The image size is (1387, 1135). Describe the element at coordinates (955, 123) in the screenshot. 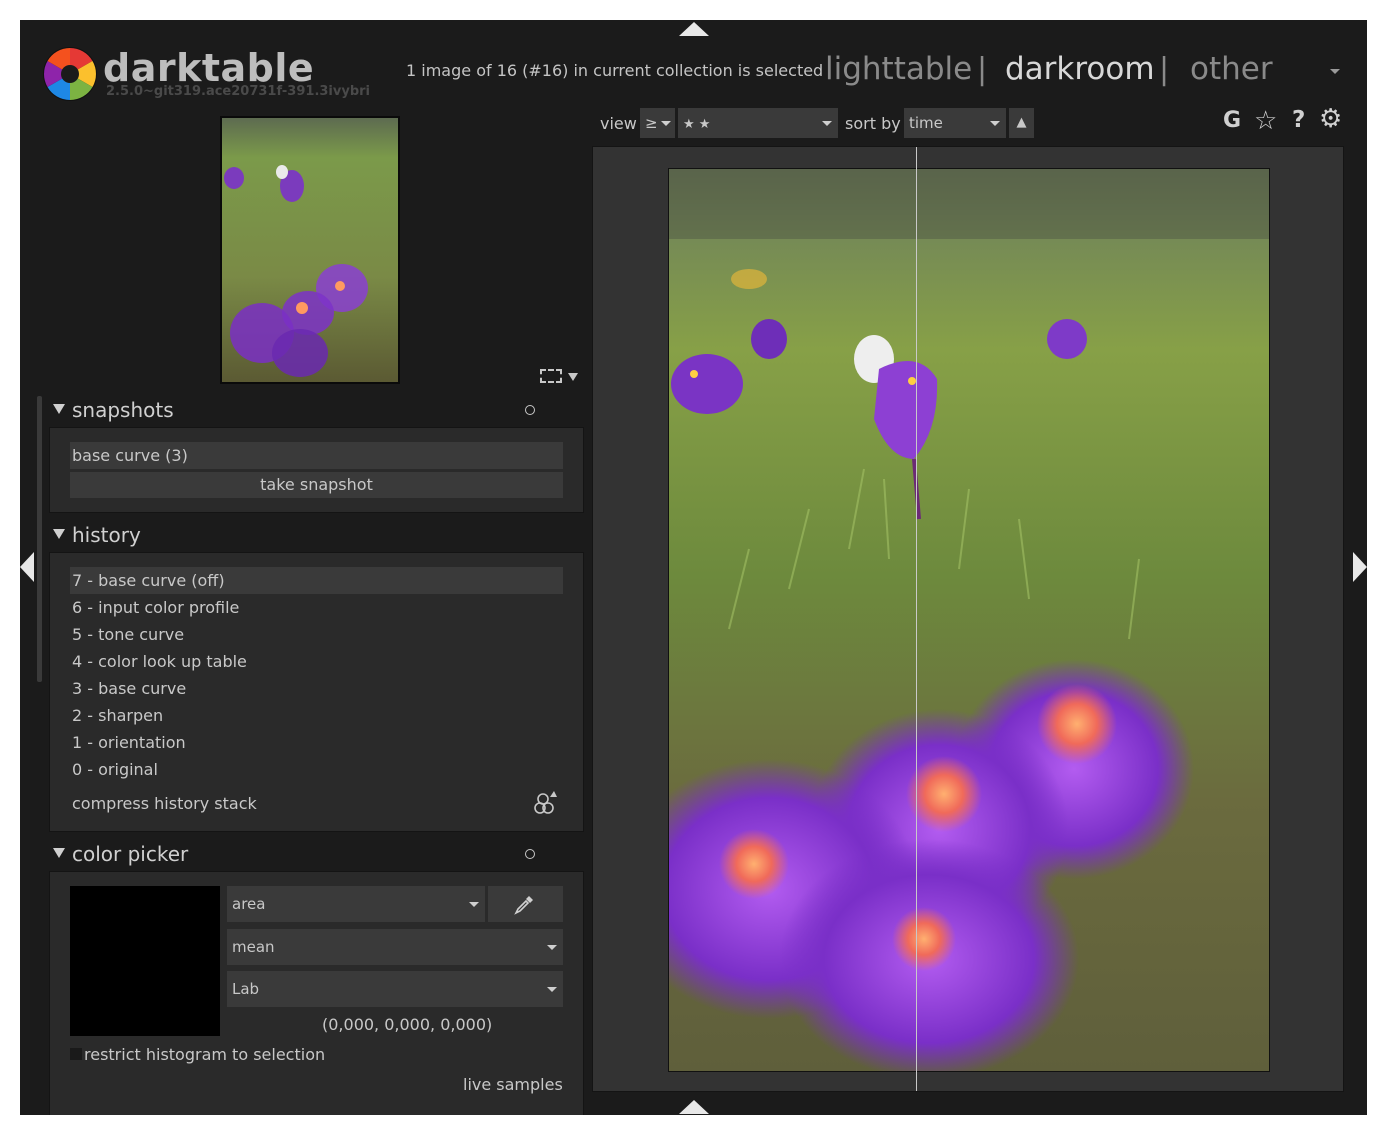

I see `sort-select: time` at that location.